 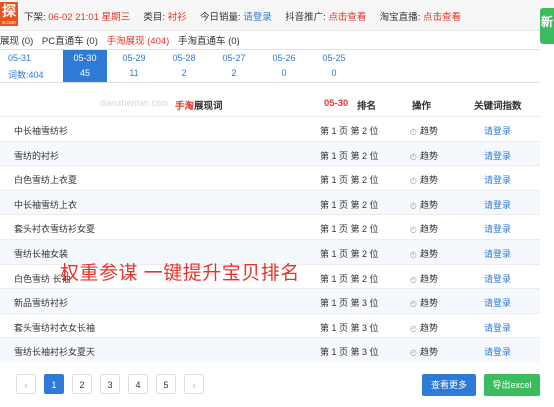 I want to click on douyin-view-link: 点击查看, so click(x=347, y=17).